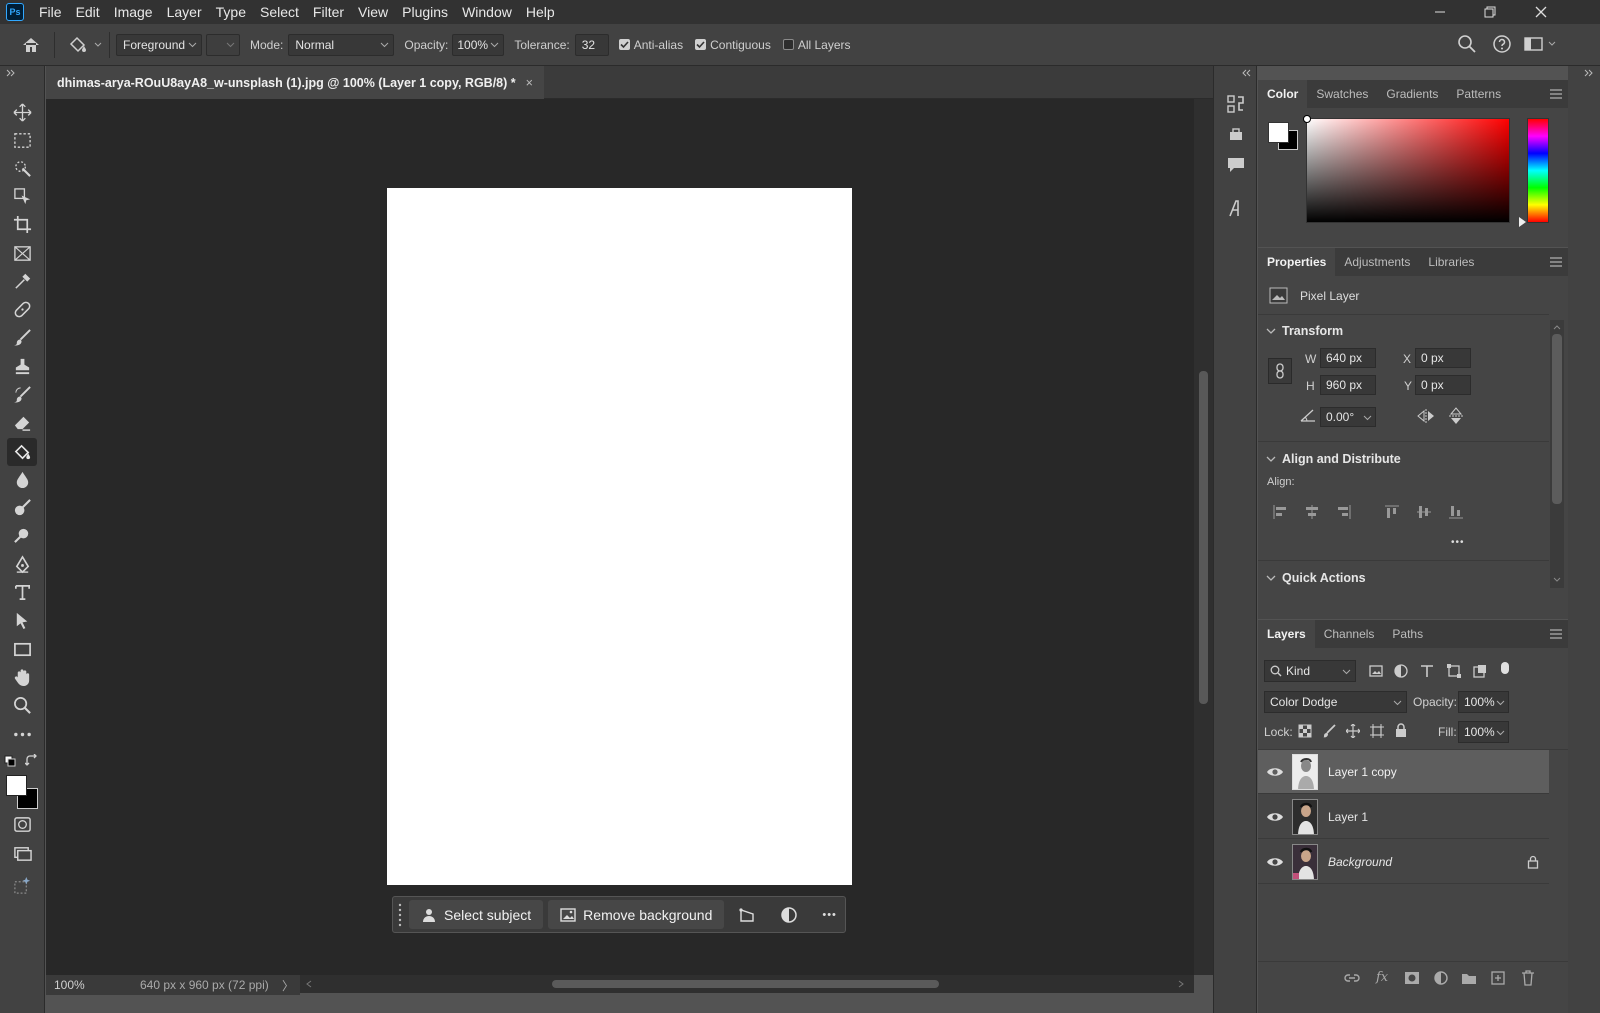 The image size is (1600, 1013). What do you see at coordinates (1557, 419) in the screenshot?
I see `properties-scroll-thumb` at bounding box center [1557, 419].